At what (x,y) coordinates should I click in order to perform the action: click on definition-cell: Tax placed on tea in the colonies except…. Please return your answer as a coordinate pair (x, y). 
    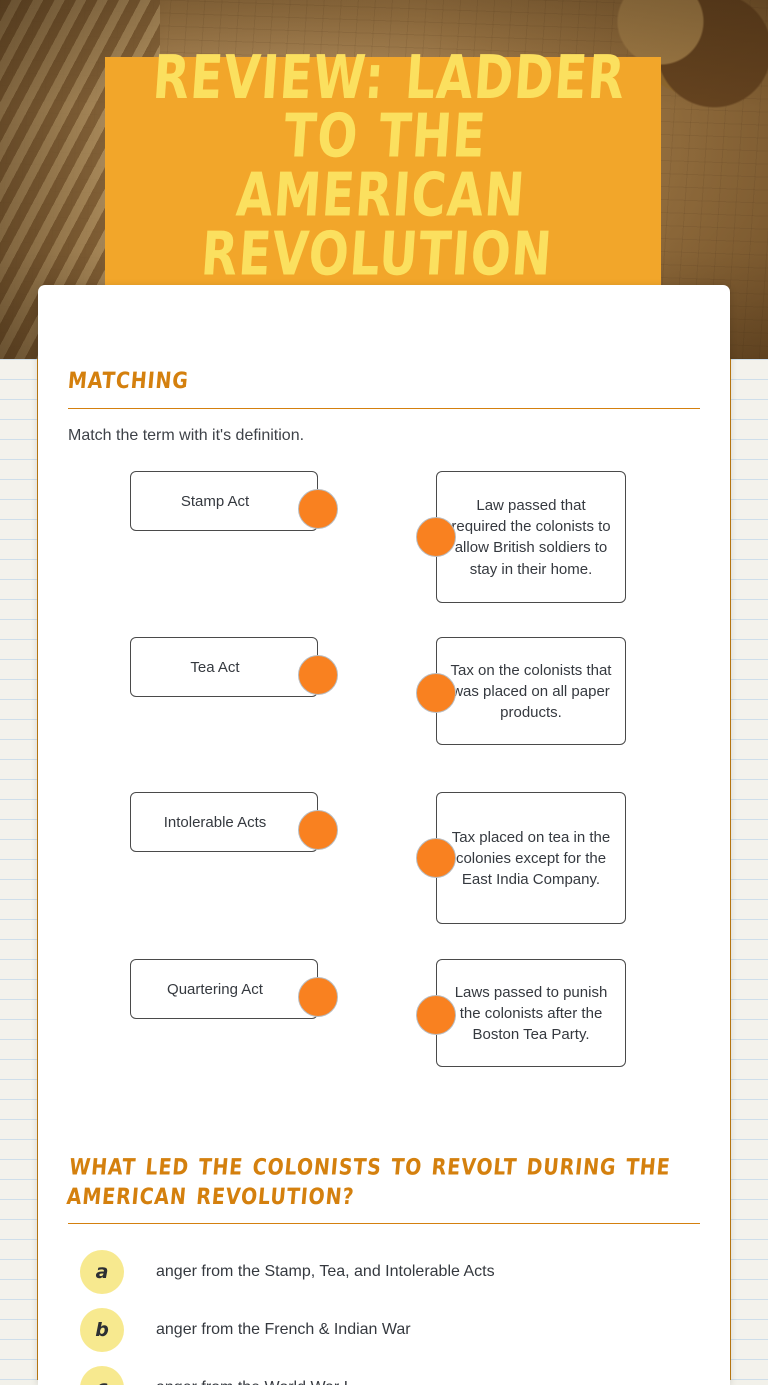
    Looking at the image, I should click on (527, 858).